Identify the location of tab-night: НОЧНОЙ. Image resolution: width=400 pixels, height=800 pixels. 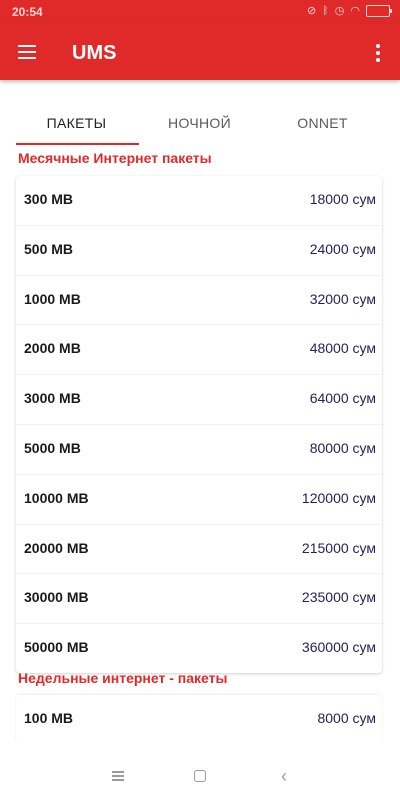
(199, 123).